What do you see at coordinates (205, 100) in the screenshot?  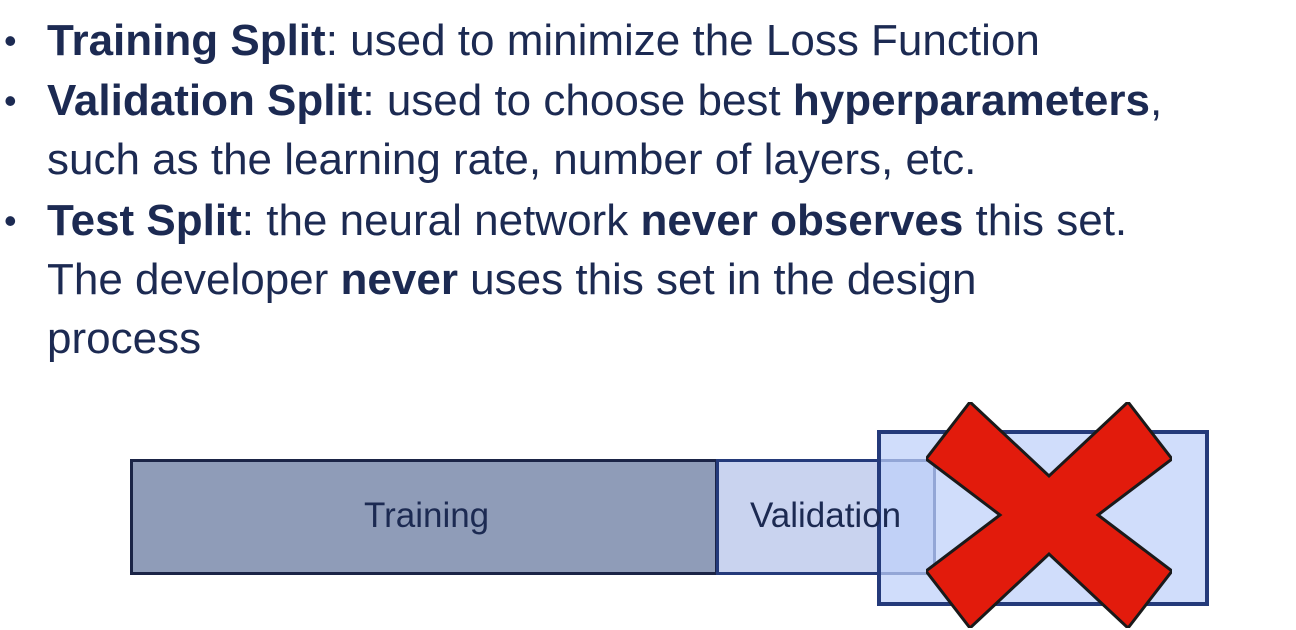 I see `bullet-heading: Validation Split` at bounding box center [205, 100].